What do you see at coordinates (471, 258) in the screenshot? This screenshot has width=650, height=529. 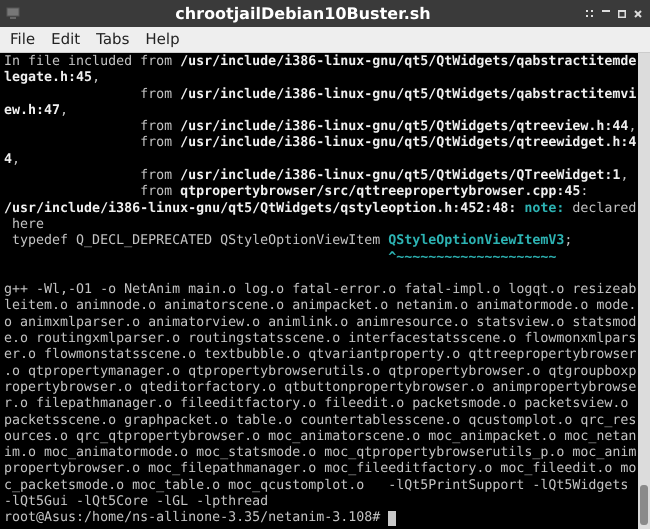 I see `terminal-line: ^~~~~~~~~~~~~~~~~~~~~` at bounding box center [471, 258].